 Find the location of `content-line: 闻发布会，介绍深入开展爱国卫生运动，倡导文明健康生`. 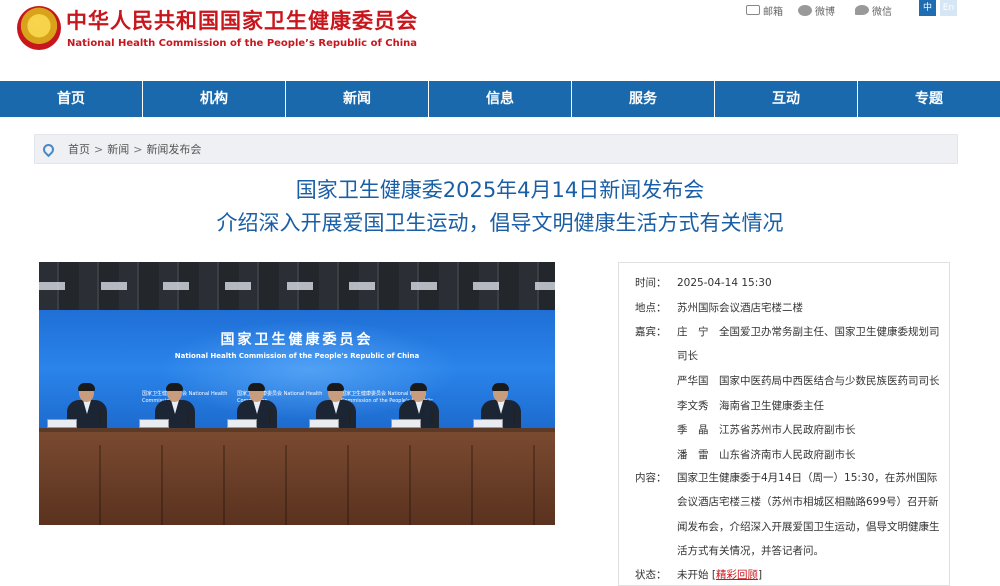

content-line: 闻发布会，介绍深入开展爱国卫生运动，倡导文明健康生 is located at coordinates (808, 527).